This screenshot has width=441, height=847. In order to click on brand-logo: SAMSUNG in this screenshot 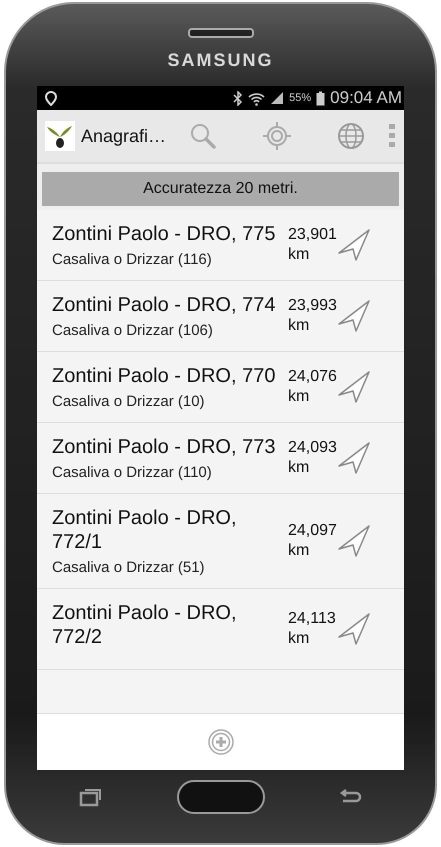, I will do `click(220, 60)`.